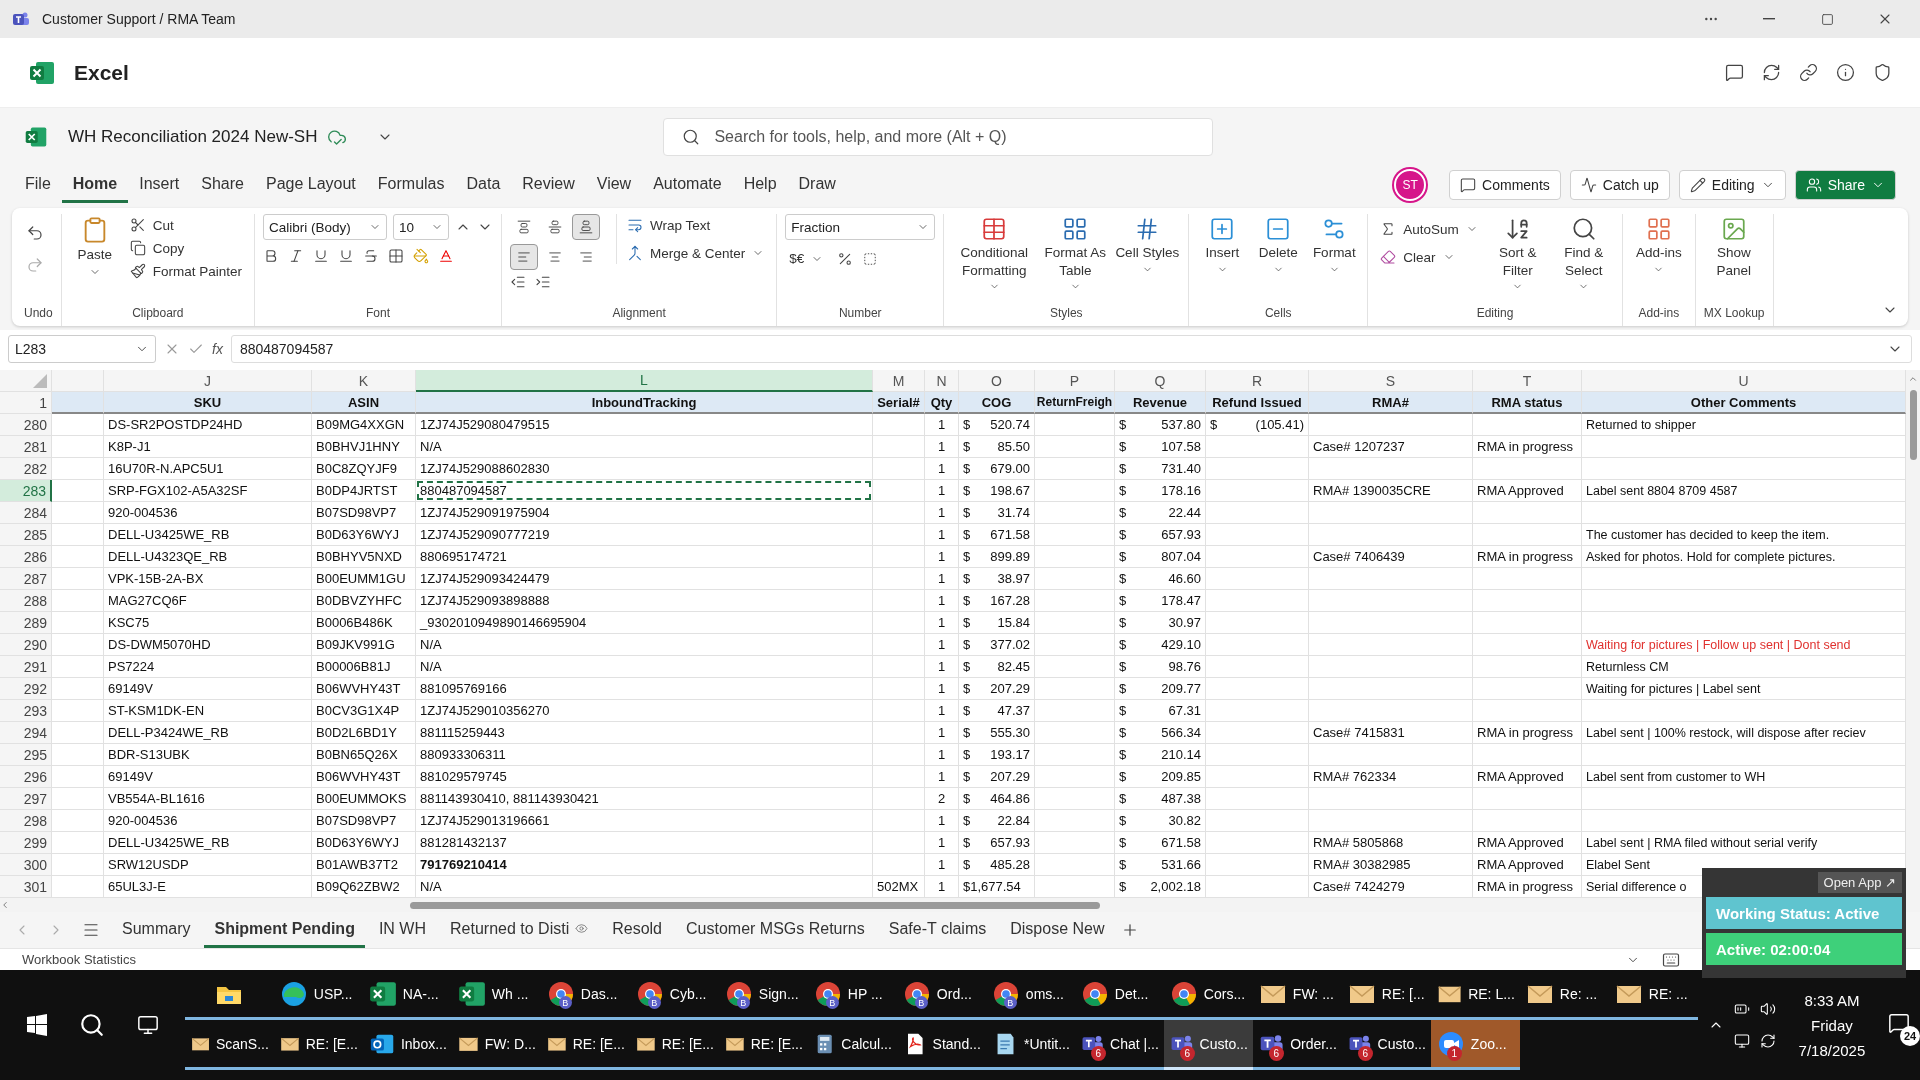 This screenshot has width=1920, height=1080. I want to click on catch-up-button: Catch up, so click(1619, 185).